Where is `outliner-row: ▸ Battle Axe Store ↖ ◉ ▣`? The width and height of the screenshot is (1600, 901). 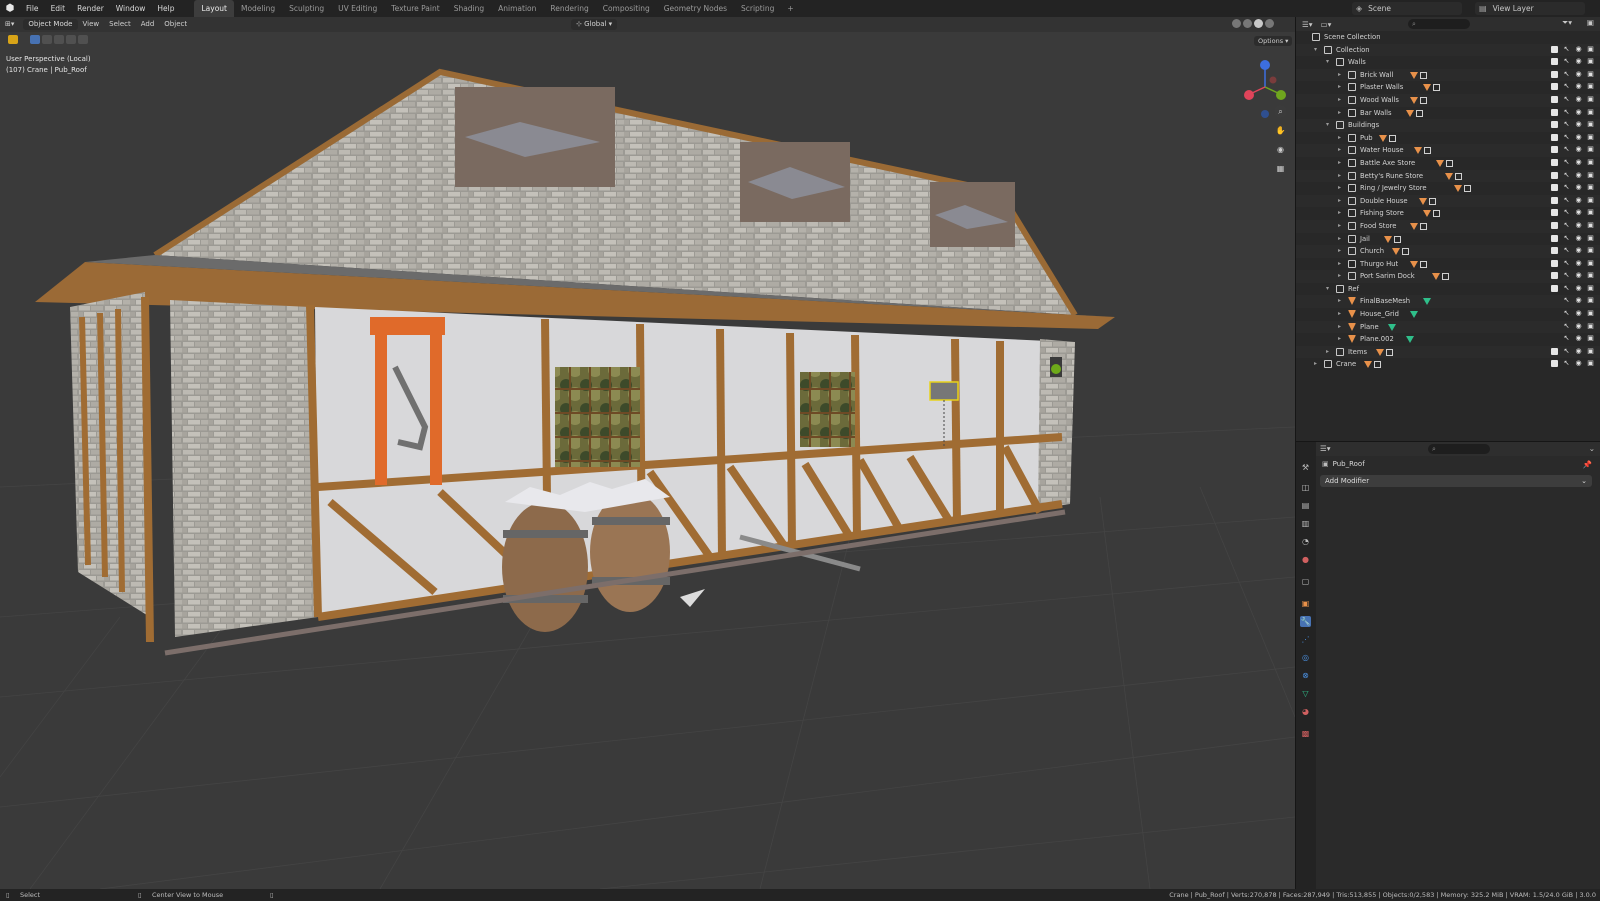
outliner-row: ▸ Battle Axe Store ↖ ◉ ▣ is located at coordinates (1448, 163).